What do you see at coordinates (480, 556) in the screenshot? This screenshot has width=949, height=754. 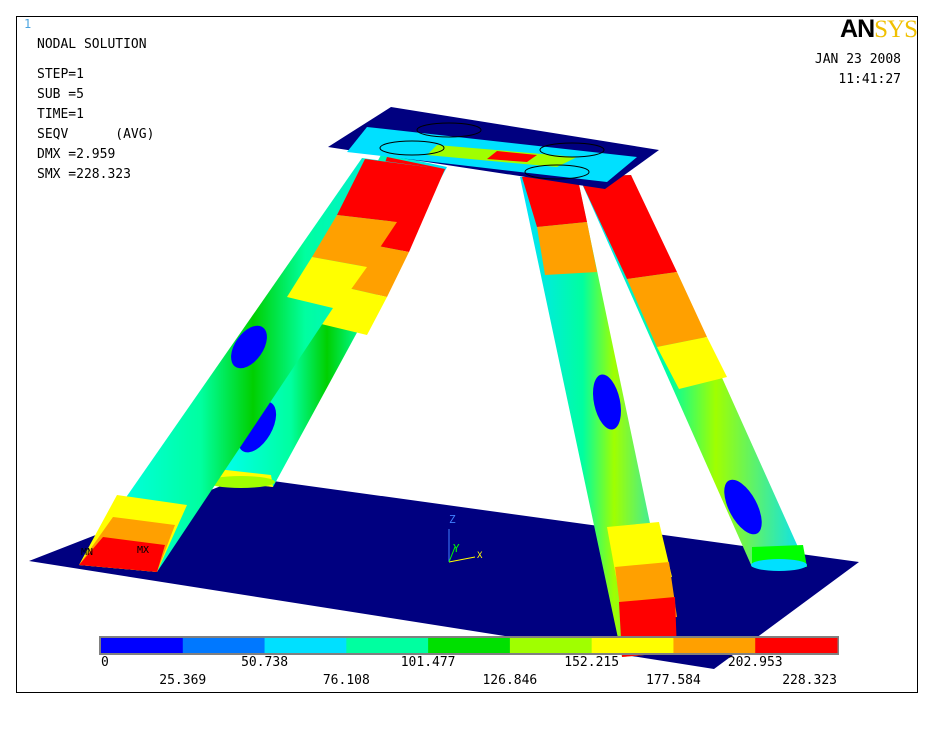 I see `triad-x-label: X` at bounding box center [480, 556].